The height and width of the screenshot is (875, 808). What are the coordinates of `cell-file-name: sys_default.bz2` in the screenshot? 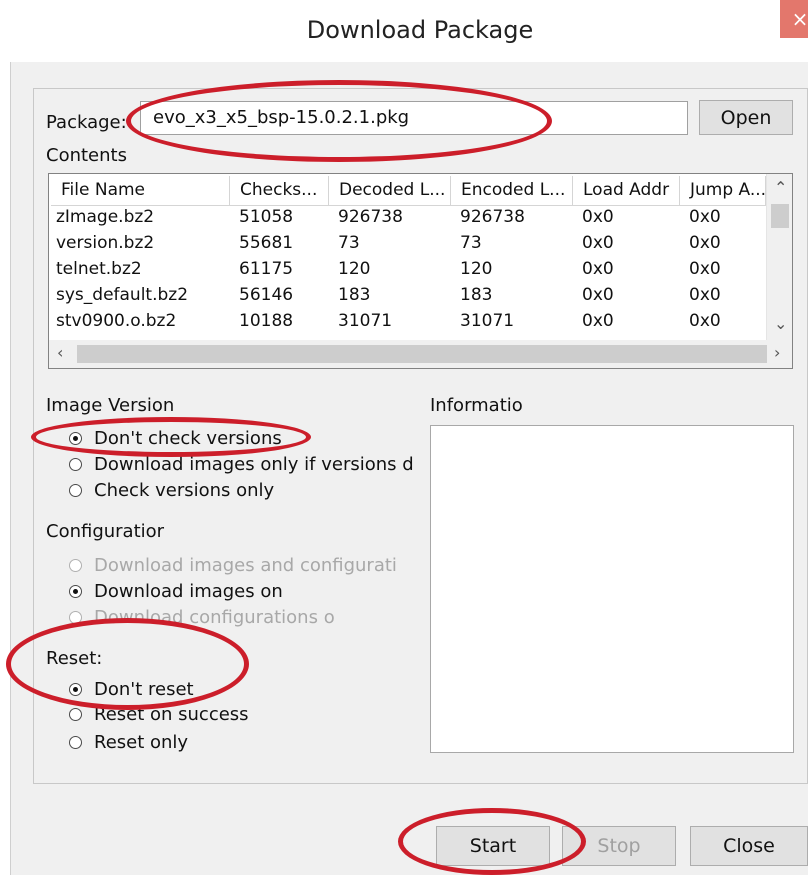 It's located at (122, 295).